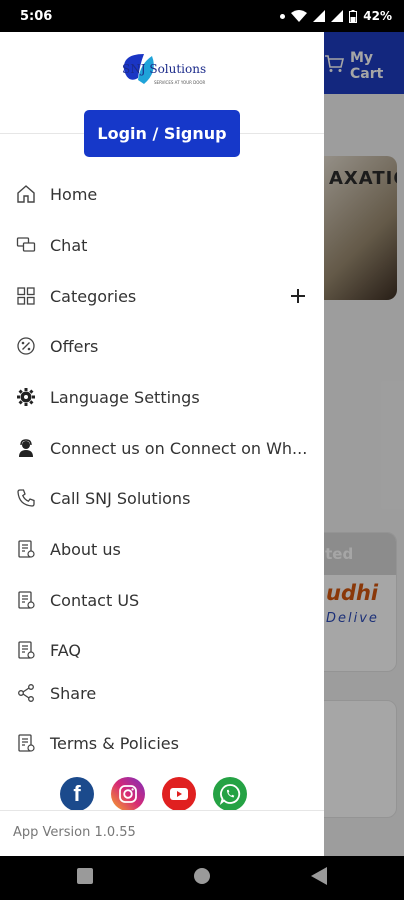 The height and width of the screenshot is (900, 404). Describe the element at coordinates (319, 878) in the screenshot. I see `back-button` at that location.